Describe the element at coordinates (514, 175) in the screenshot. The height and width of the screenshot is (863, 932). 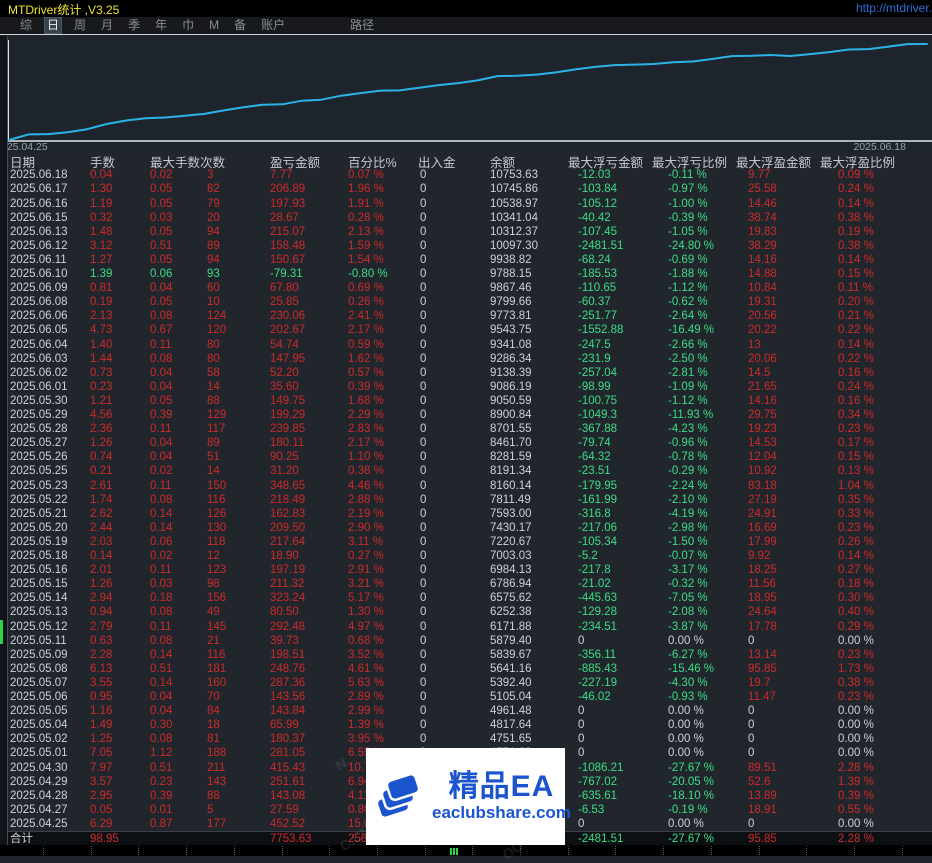
I see `table-cell: 10753.63` at that location.